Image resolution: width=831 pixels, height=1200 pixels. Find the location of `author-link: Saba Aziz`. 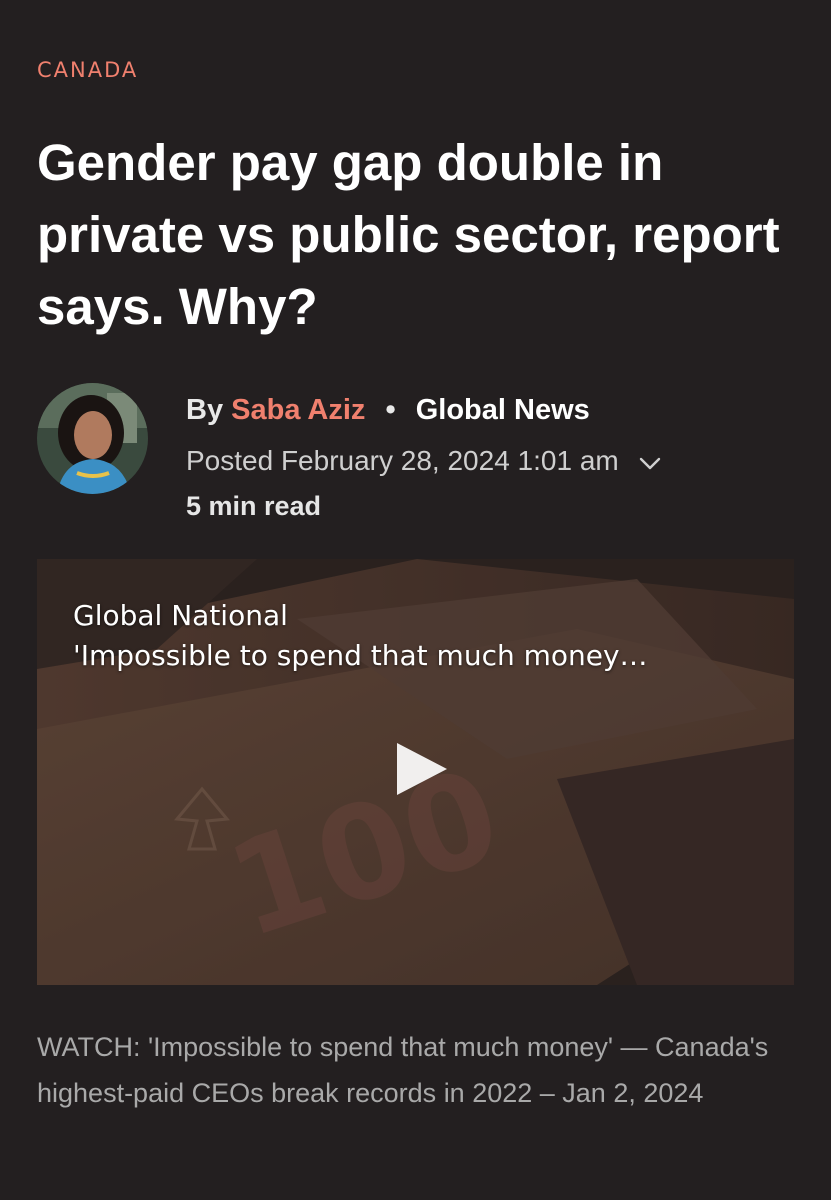

author-link: Saba Aziz is located at coordinates (298, 410).